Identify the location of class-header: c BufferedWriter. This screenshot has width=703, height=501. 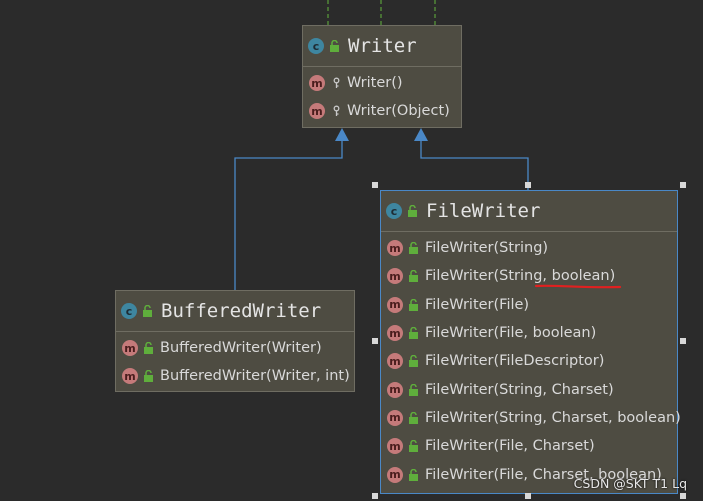
(235, 311).